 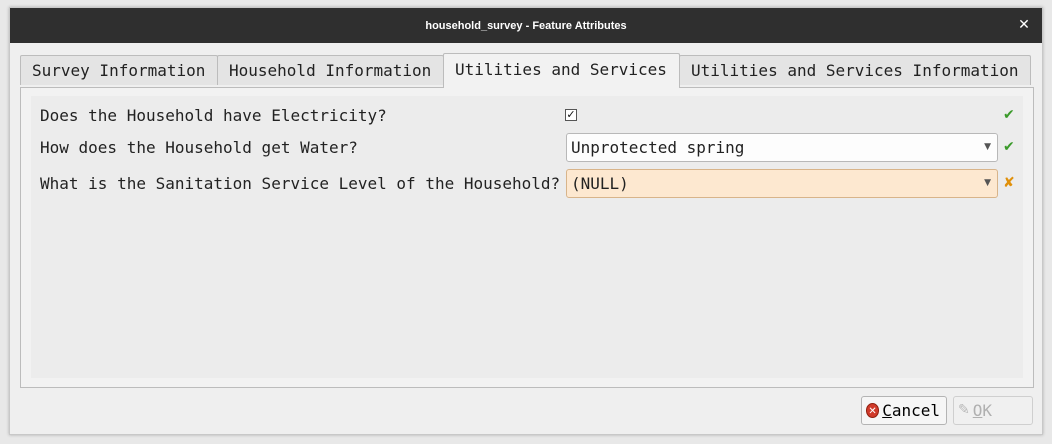 I want to click on ok-button: ✎ OK, so click(x=993, y=410).